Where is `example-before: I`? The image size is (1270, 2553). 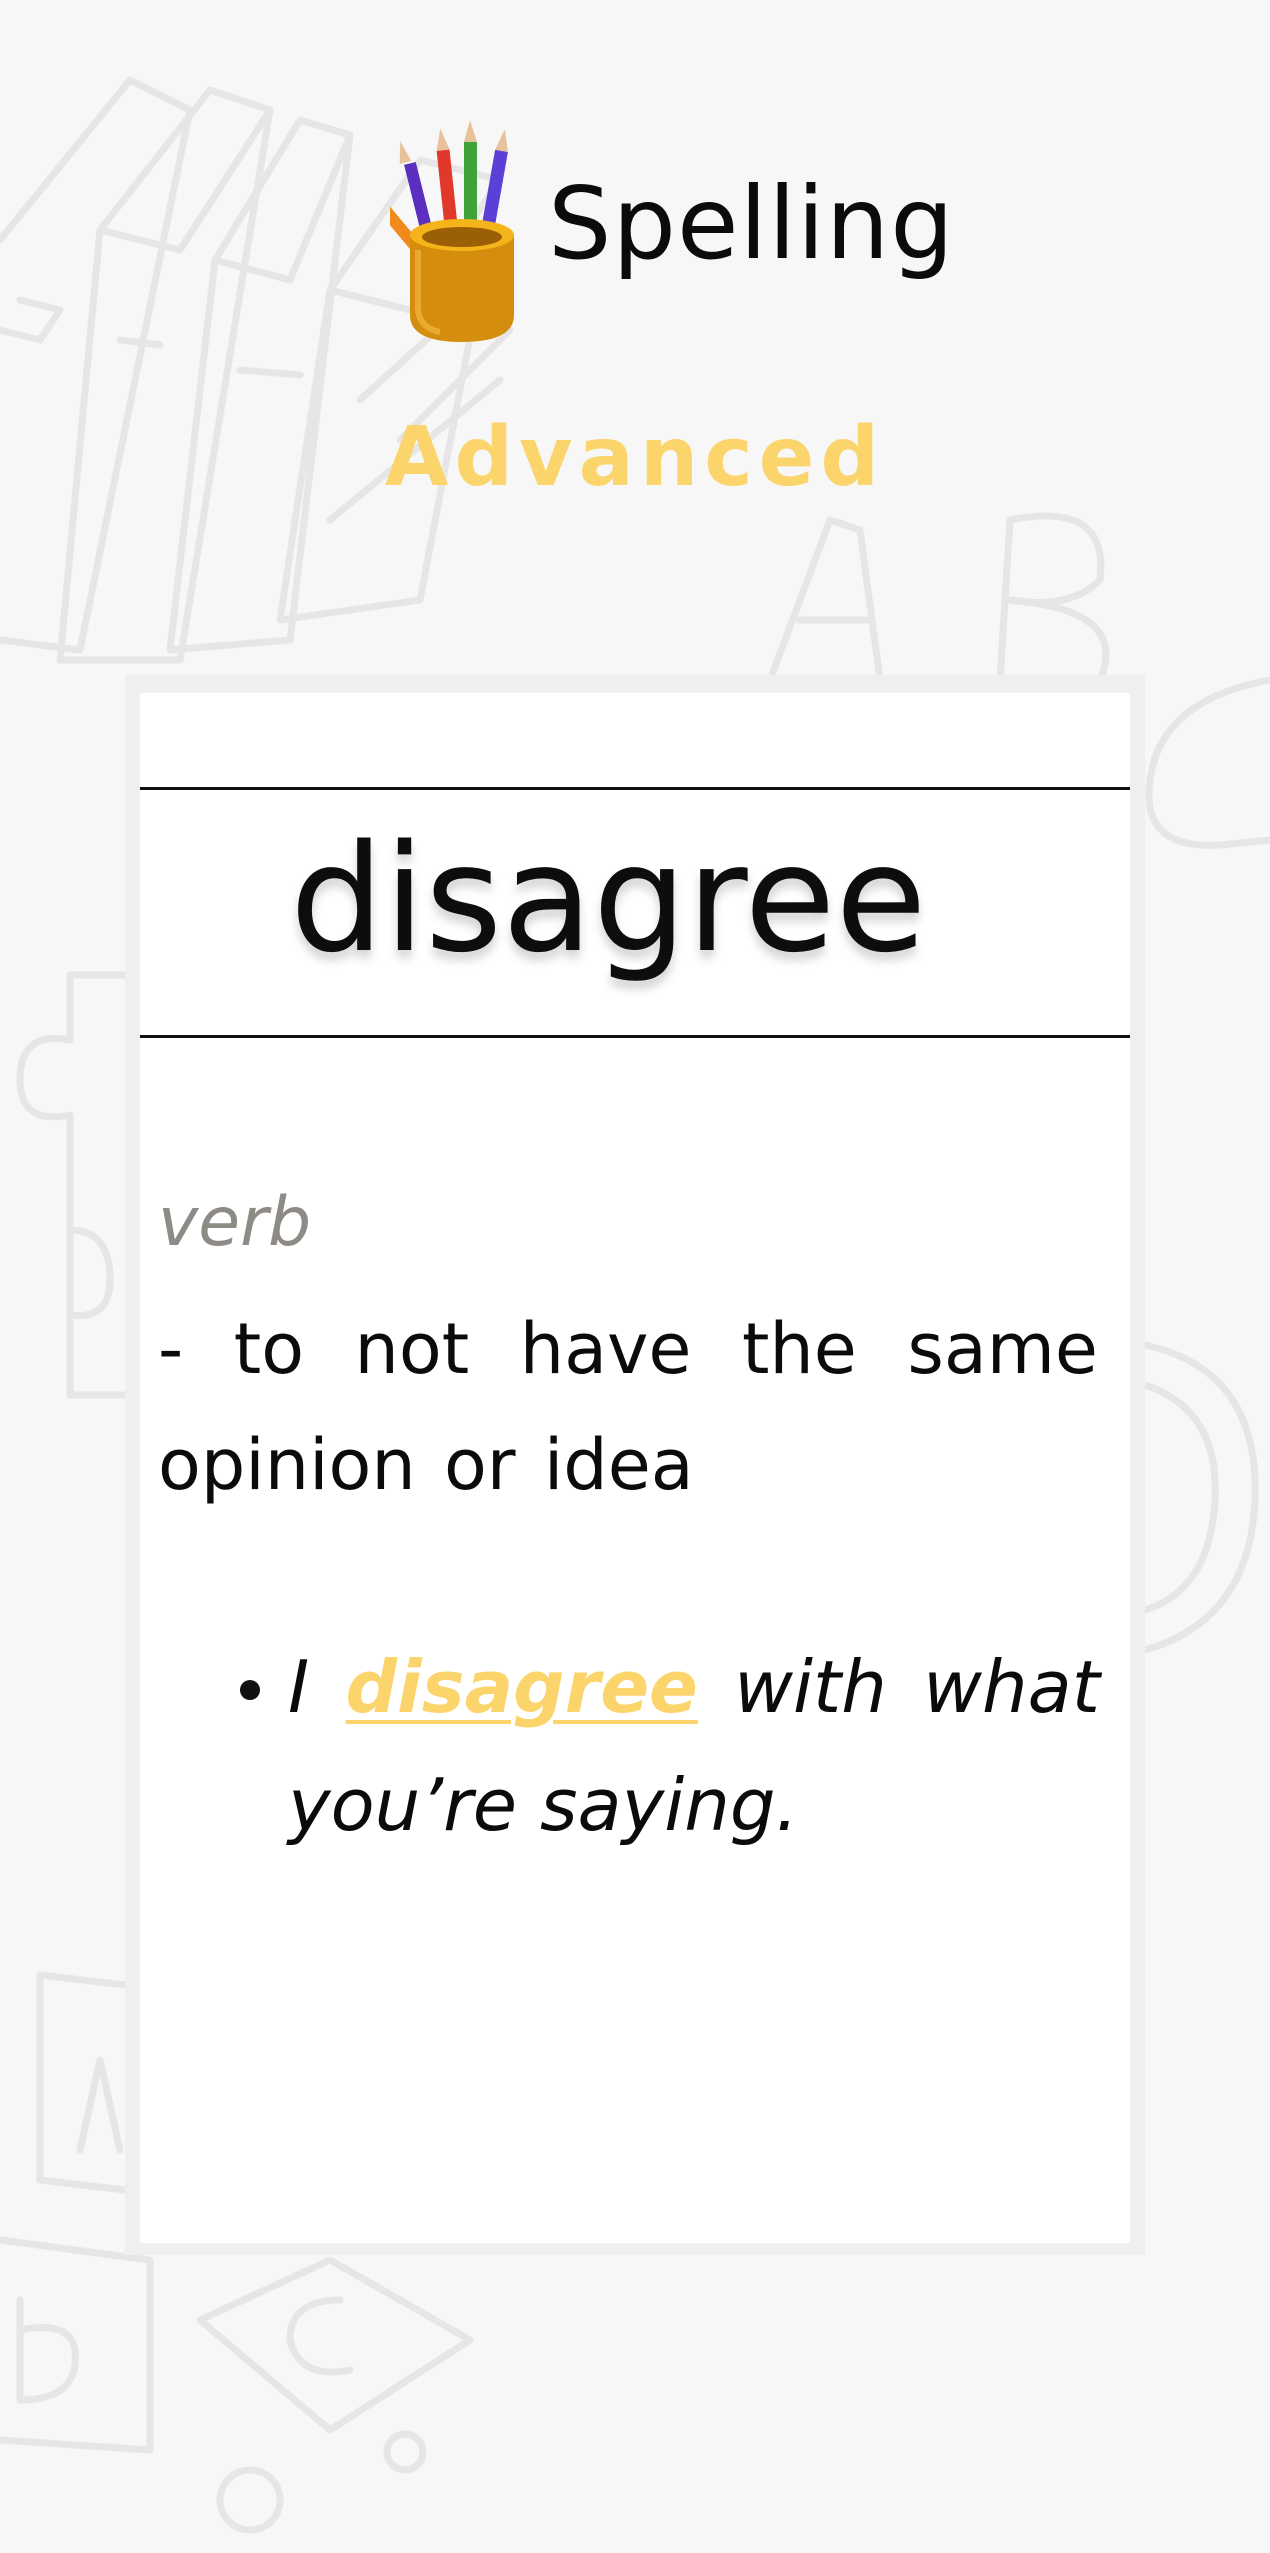 example-before: I is located at coordinates (317, 1687).